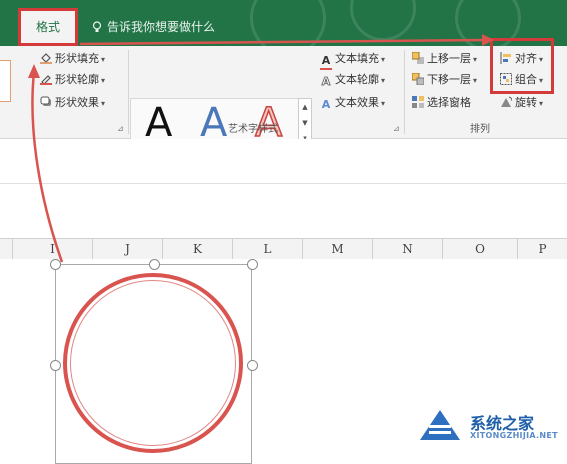 This screenshot has width=567, height=464. What do you see at coordinates (514, 435) in the screenshot?
I see `watermark-url: XITONGZHIJIA.NET` at bounding box center [514, 435].